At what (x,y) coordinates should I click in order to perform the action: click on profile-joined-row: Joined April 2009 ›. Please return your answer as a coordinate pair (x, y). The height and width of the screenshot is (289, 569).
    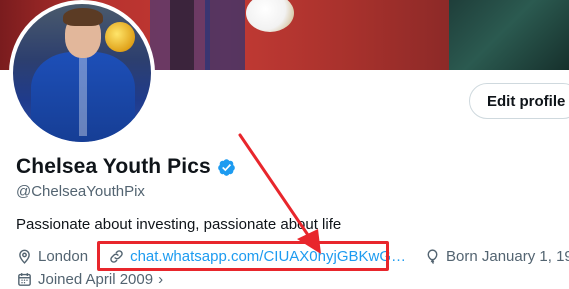
    Looking at the image, I should click on (89, 279).